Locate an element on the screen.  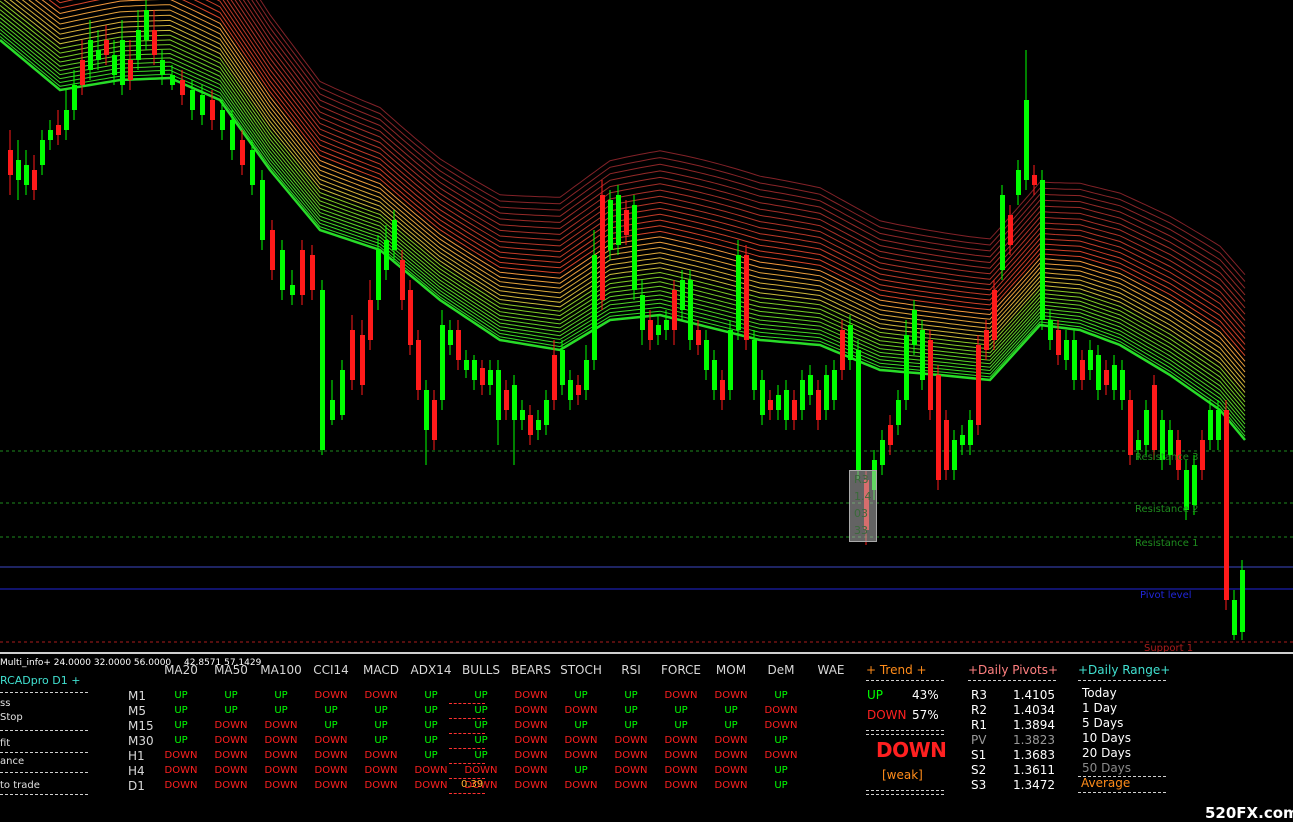
range-item: 10 Days is located at coordinates (1107, 738).